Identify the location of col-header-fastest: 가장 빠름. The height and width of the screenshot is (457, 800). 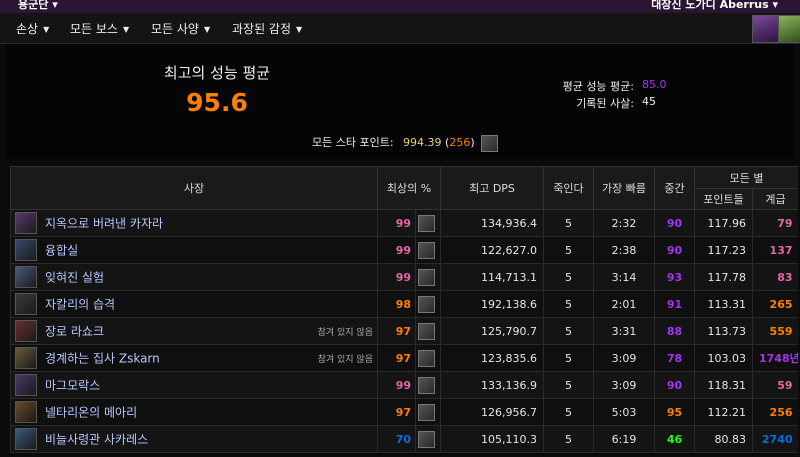
(624, 188).